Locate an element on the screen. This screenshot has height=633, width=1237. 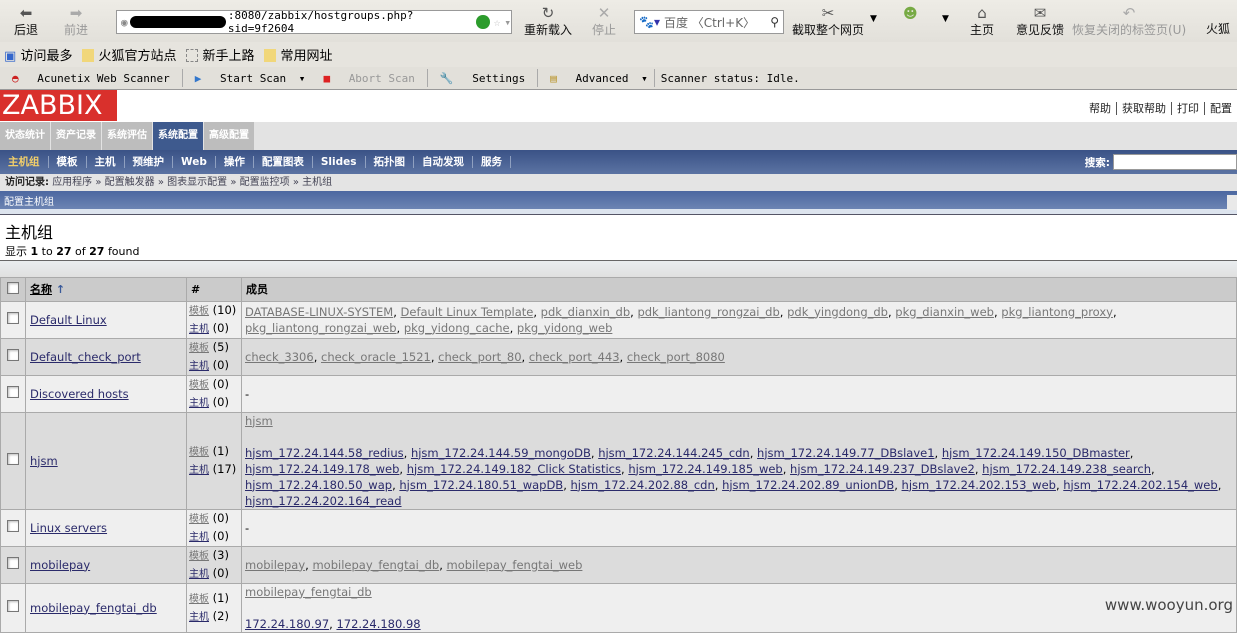
member-host-link: hjsm_172.24.149.77_DBslave1 is located at coordinates (846, 453).